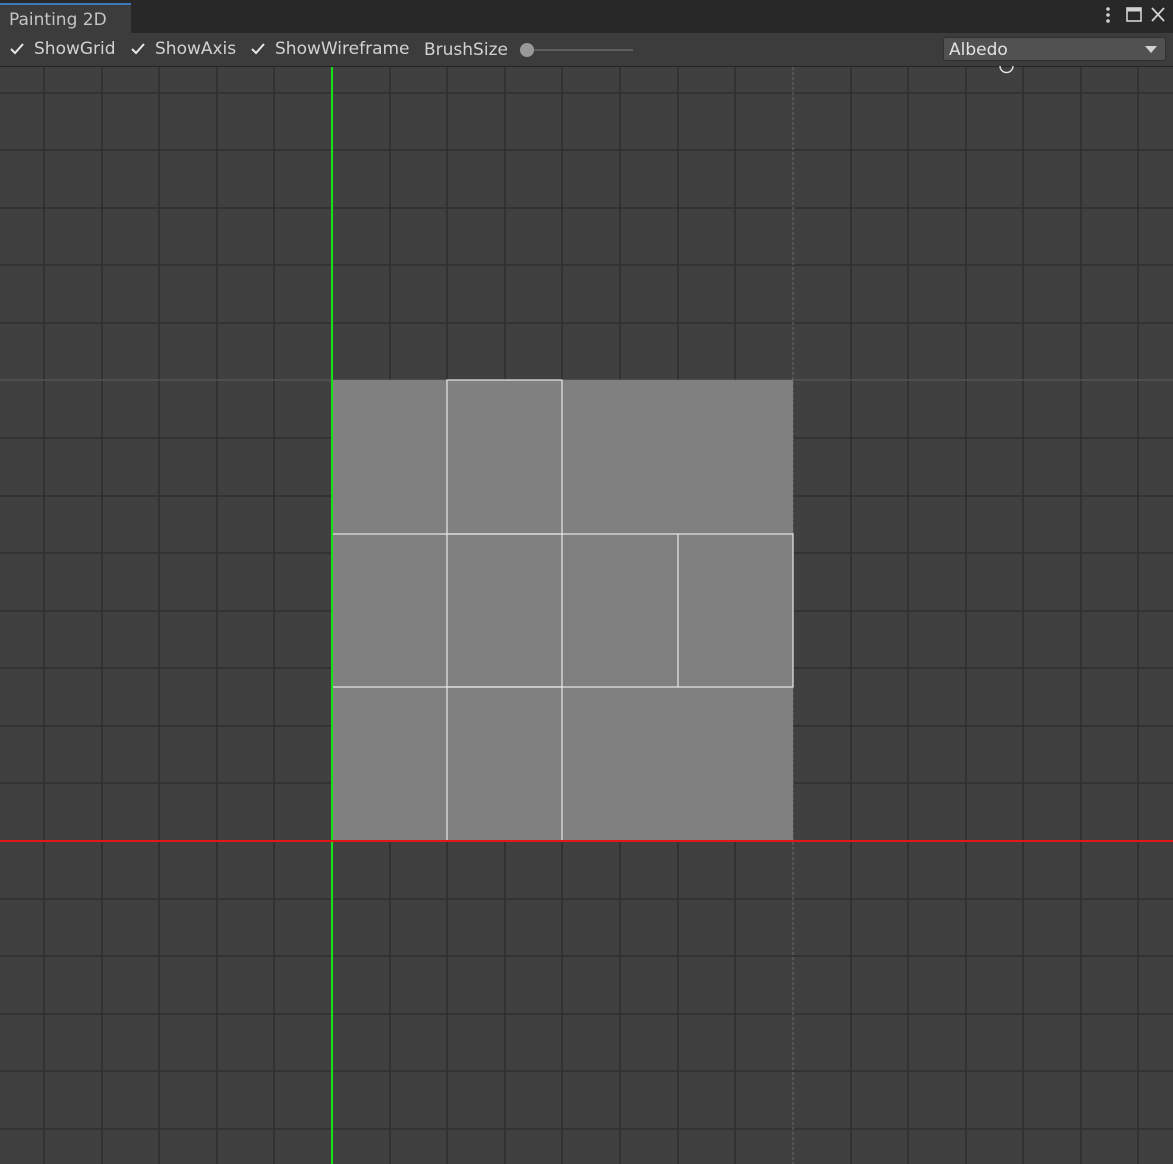  I want to click on show-grid-toggle: ShowGrid, so click(62, 49).